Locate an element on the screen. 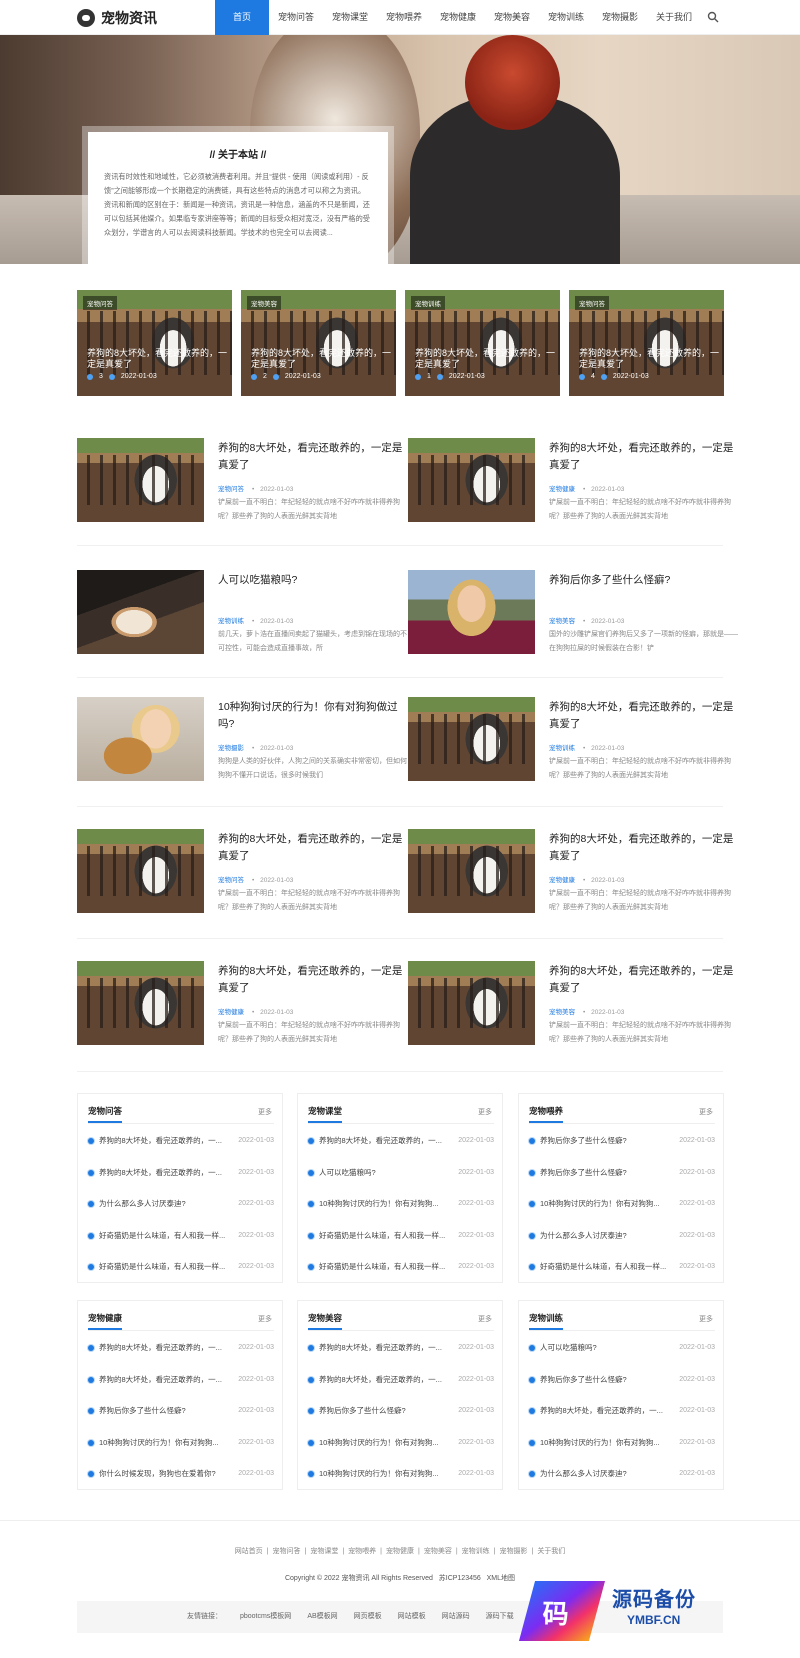 This screenshot has height=1658, width=800. friend-link: 源码下载 is located at coordinates (500, 1616).